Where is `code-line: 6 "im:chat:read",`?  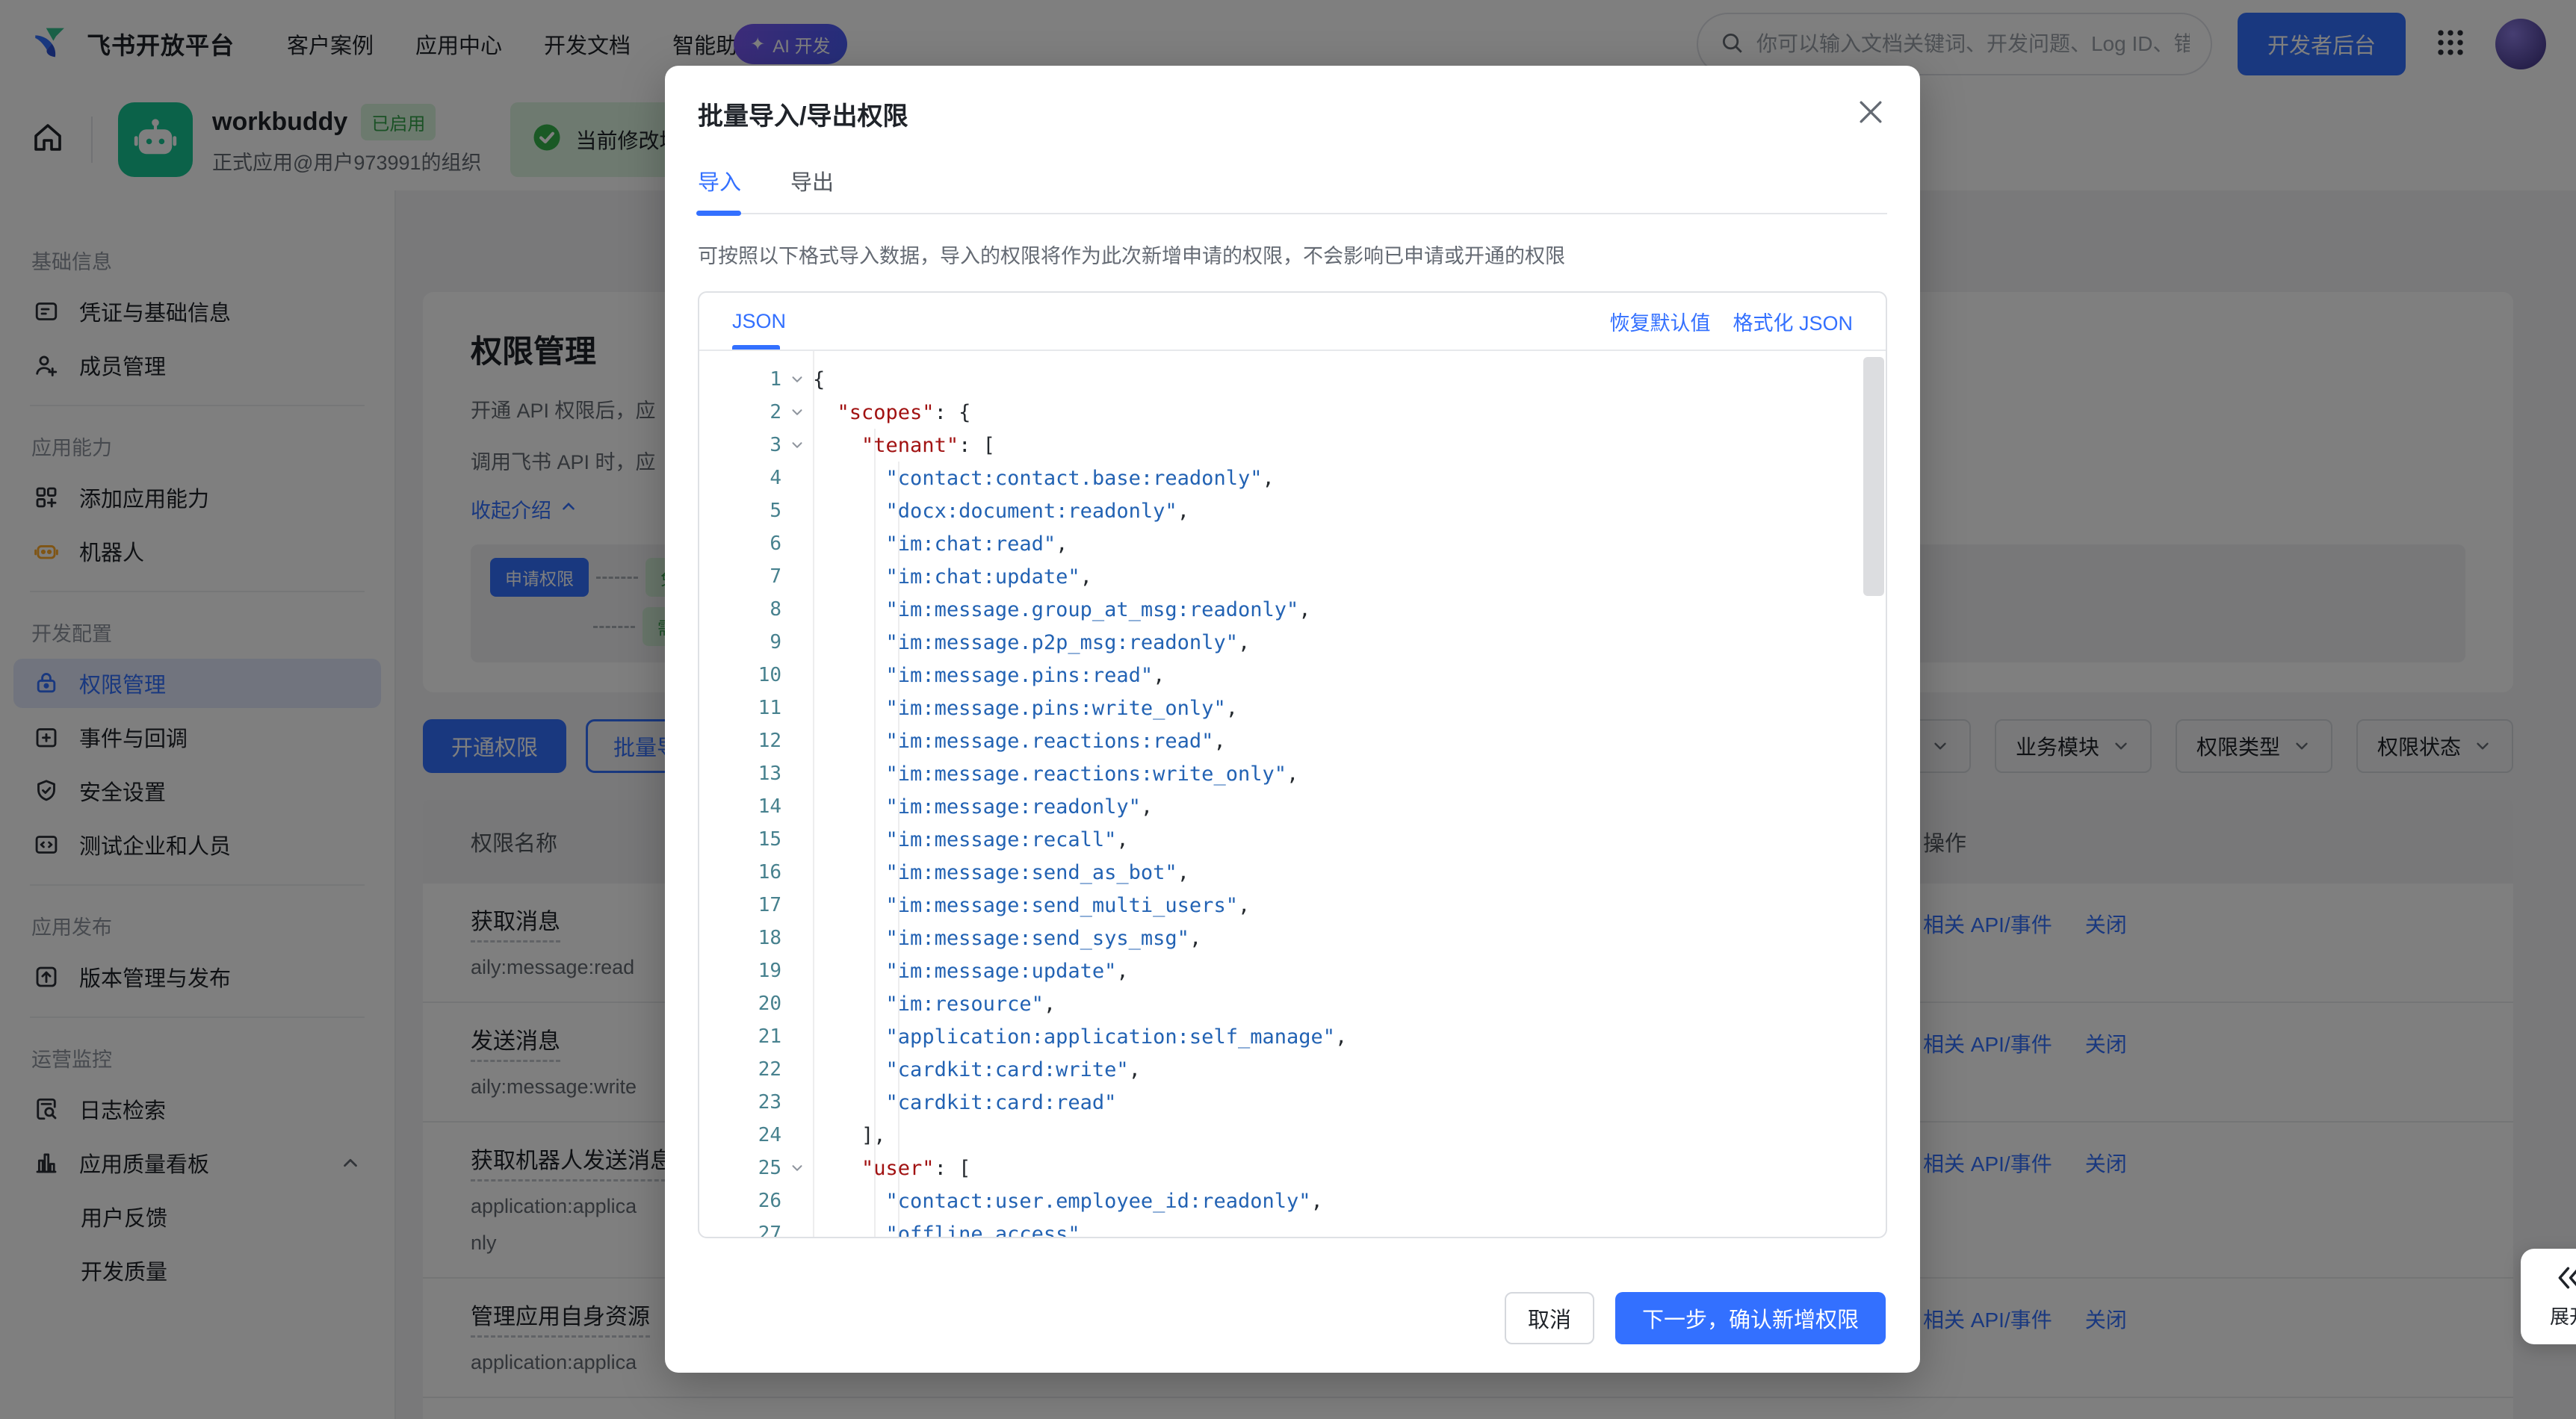
code-line: 6 "im:chat:read", is located at coordinates (1292, 543).